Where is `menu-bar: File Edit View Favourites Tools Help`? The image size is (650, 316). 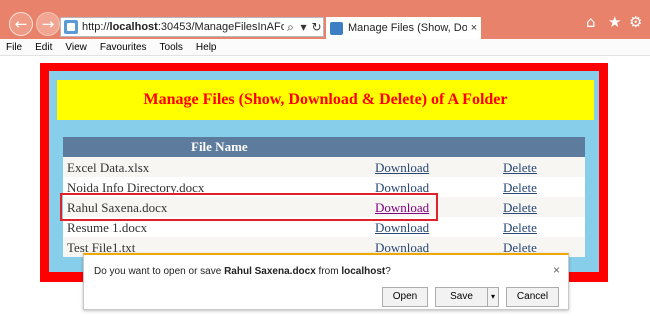
menu-bar: File Edit View Favourites Tools Help is located at coordinates (325, 47).